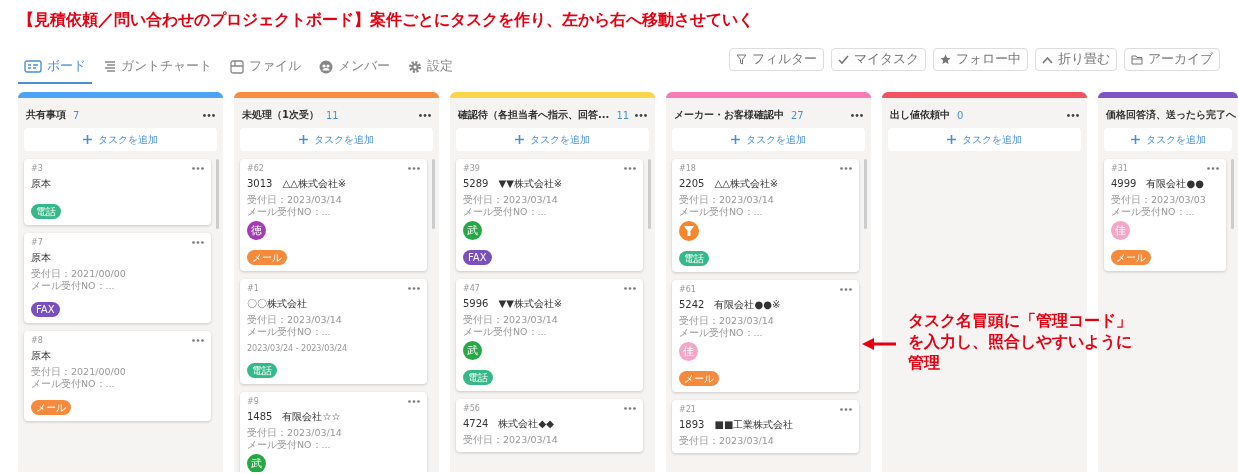 The image size is (1238, 474). Describe the element at coordinates (765, 336) in the screenshot. I see `task-card: #61 5242 有限会社●●※ 受付日：2023/03/14 メール受付NO：... 佳 メール` at that location.